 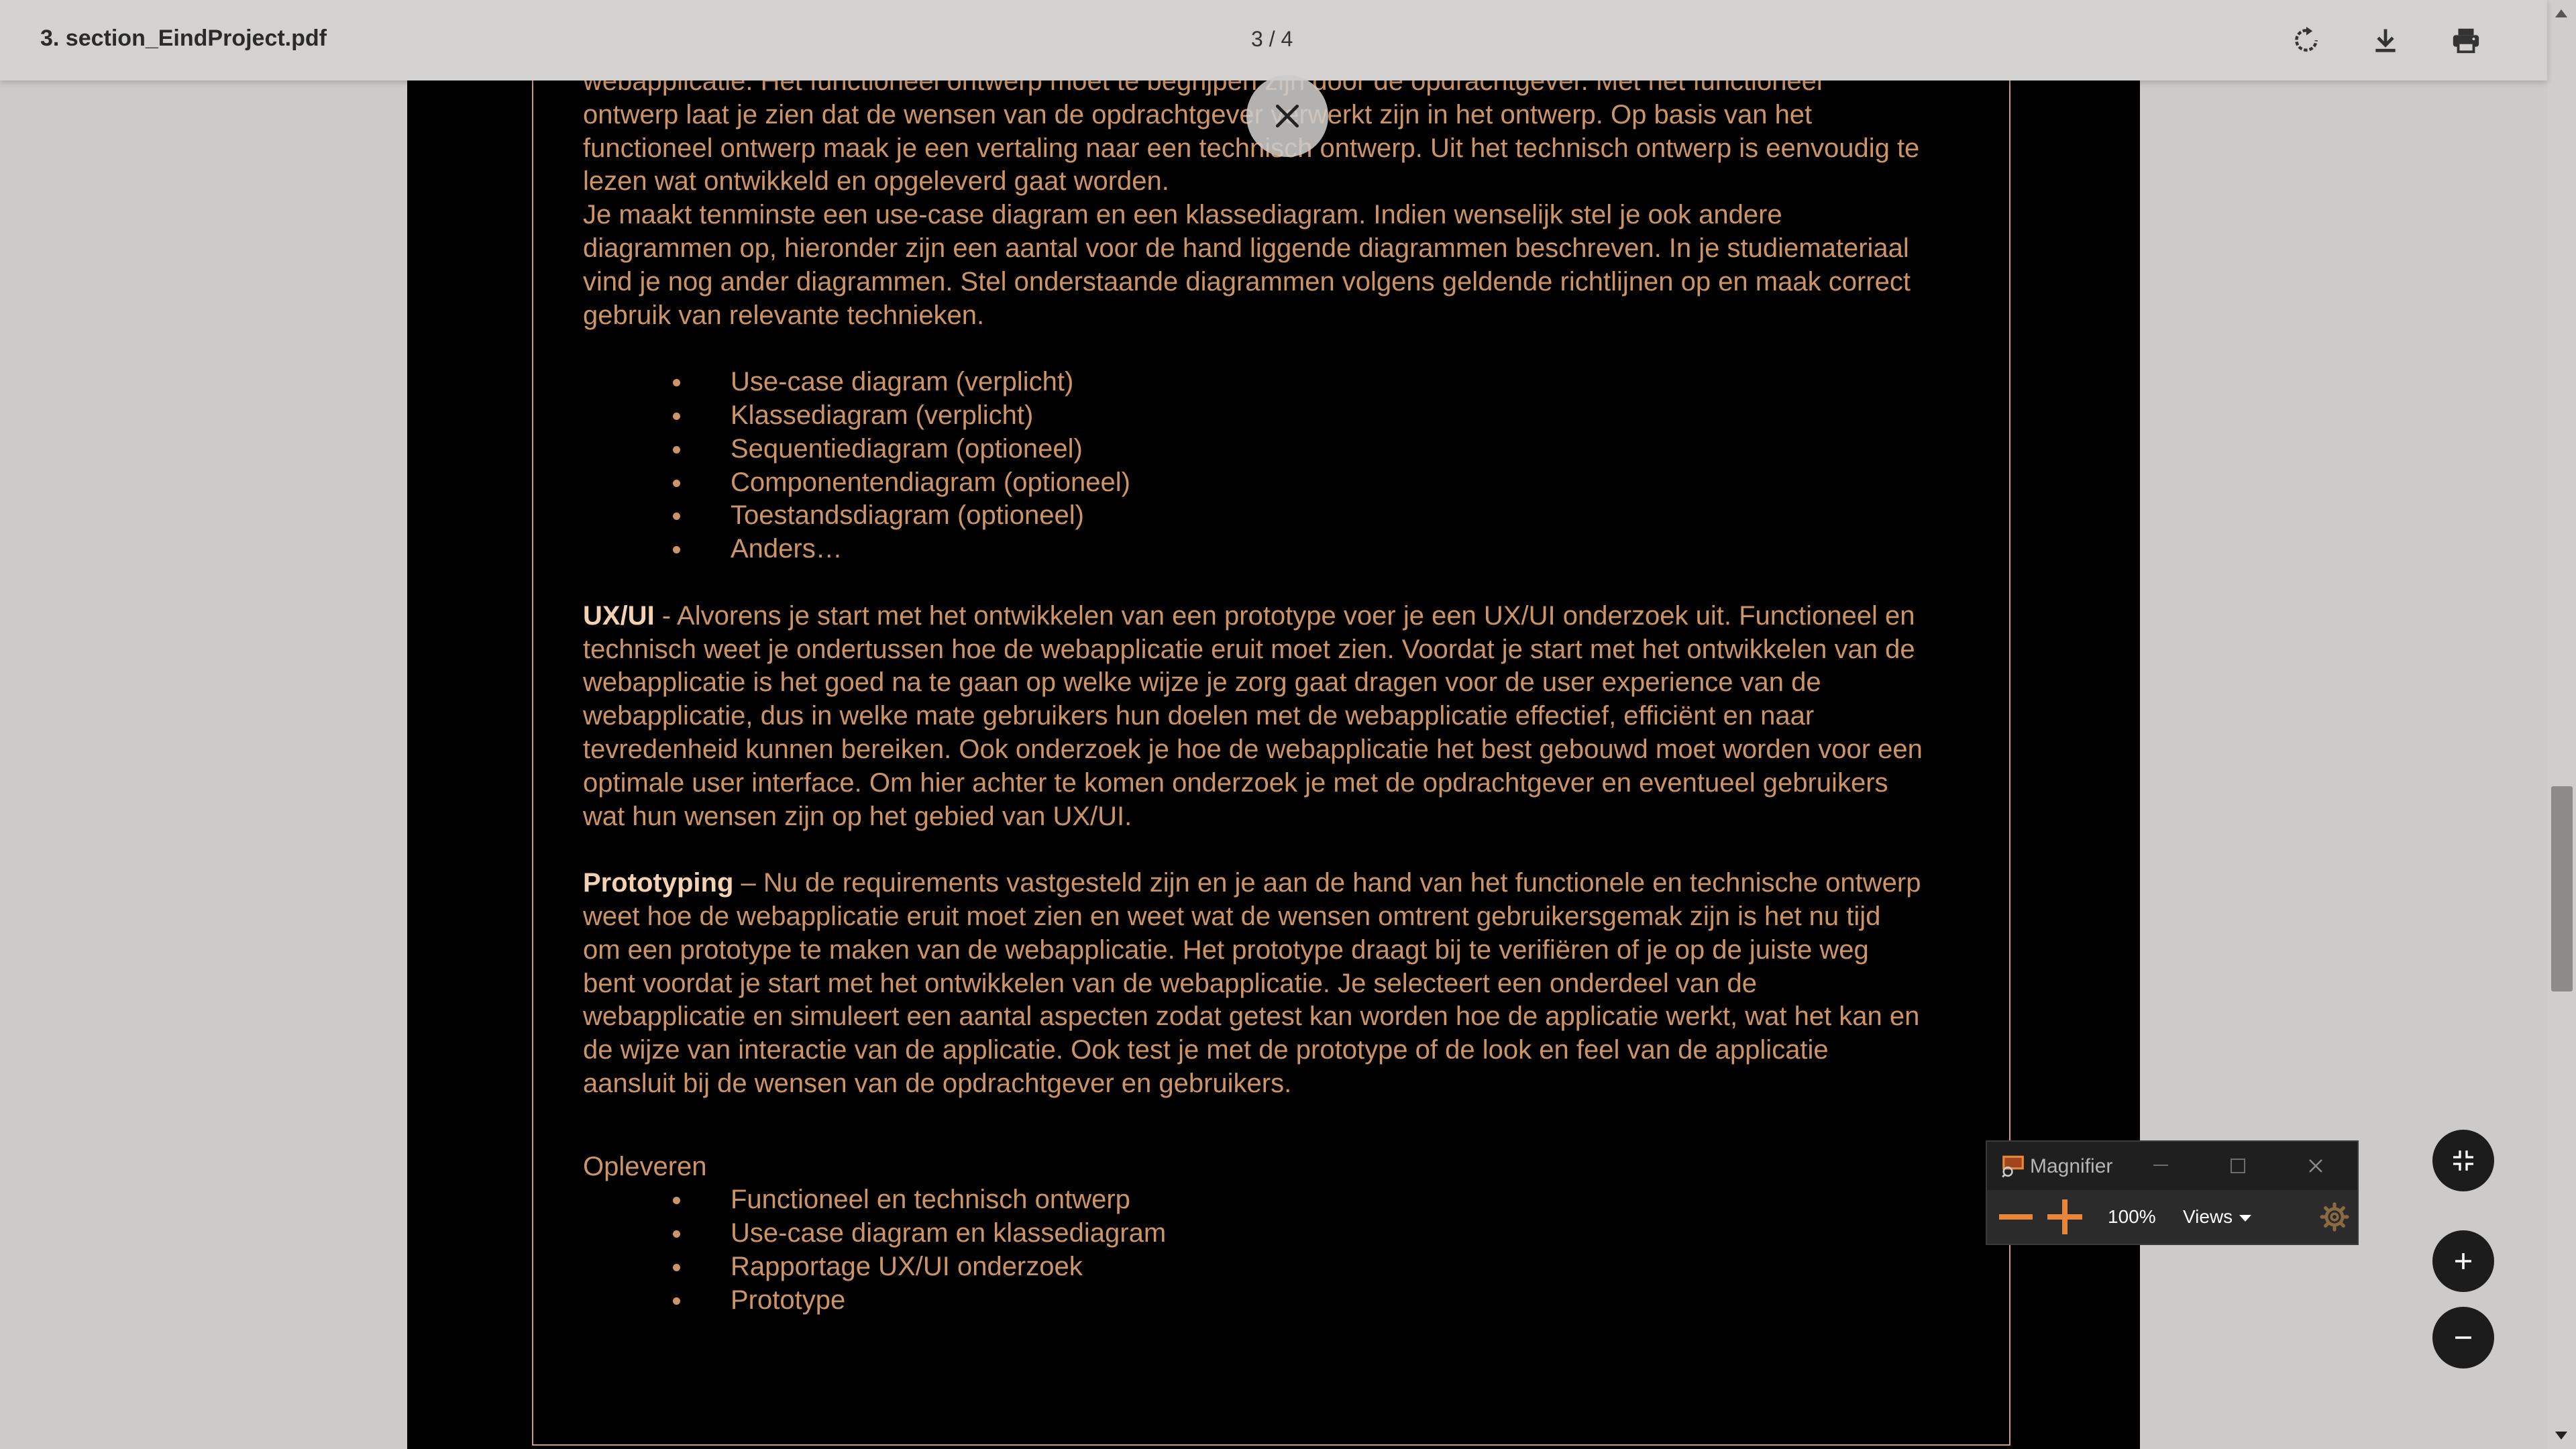 I want to click on close-icon, so click(x=1287, y=116).